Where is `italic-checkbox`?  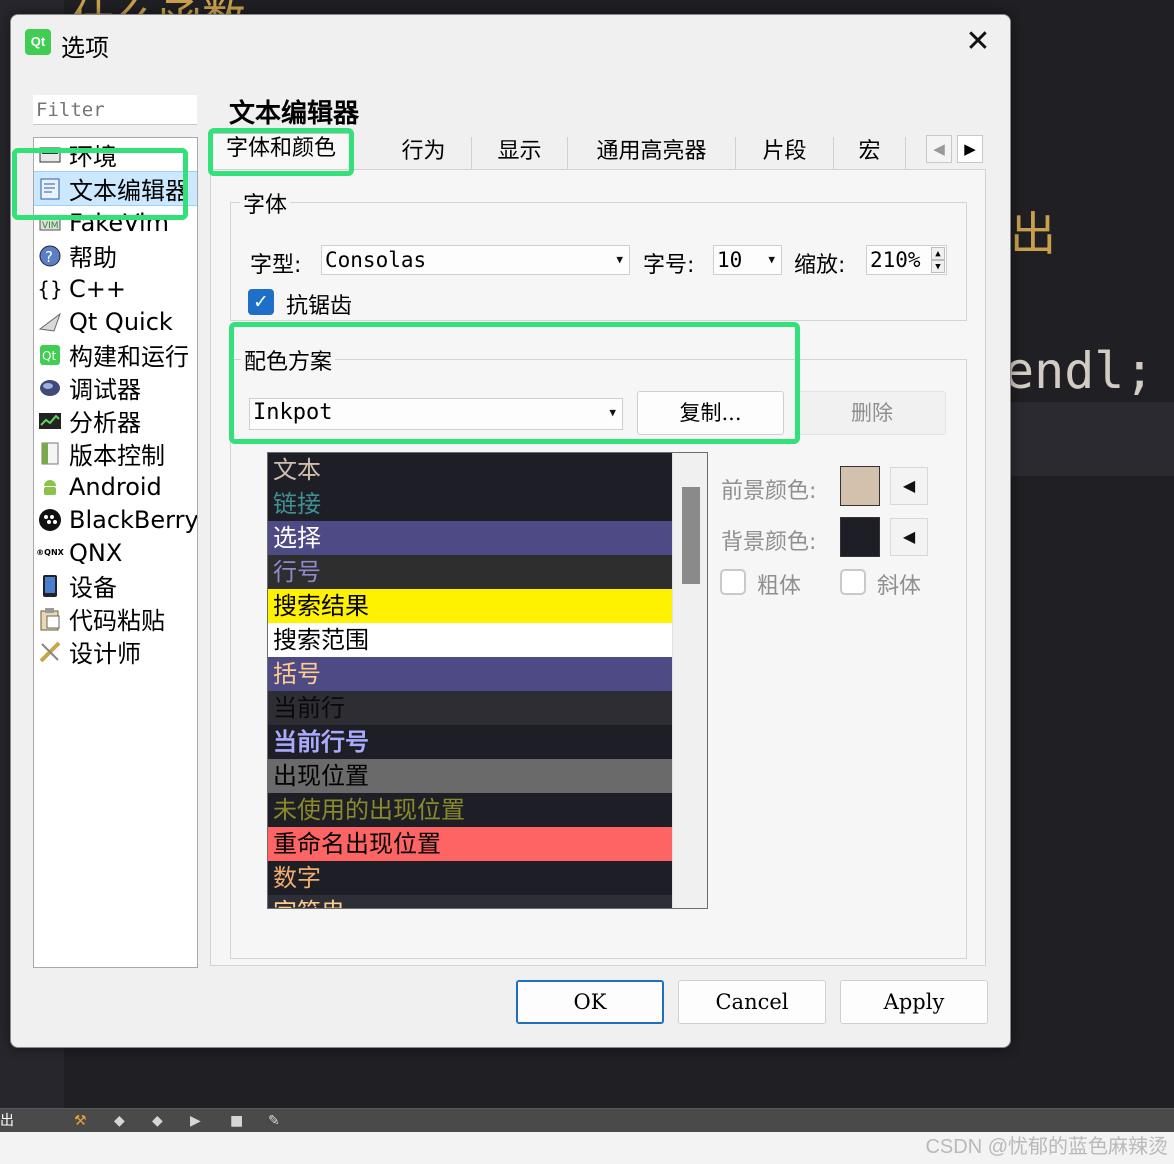
italic-checkbox is located at coordinates (853, 582).